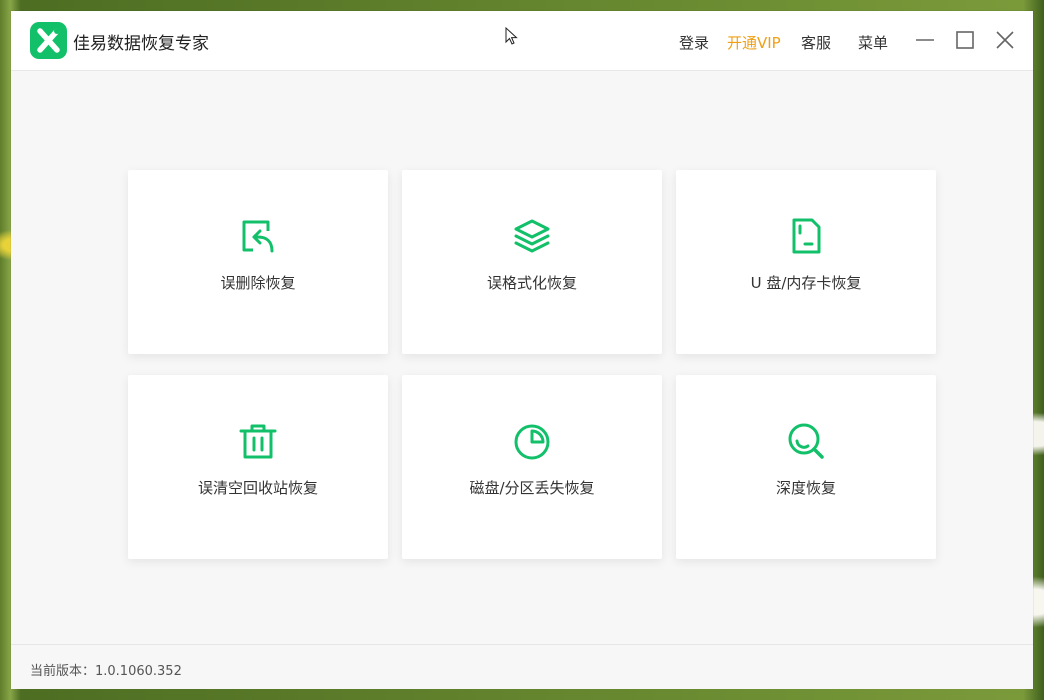  I want to click on maximize-icon, so click(965, 40).